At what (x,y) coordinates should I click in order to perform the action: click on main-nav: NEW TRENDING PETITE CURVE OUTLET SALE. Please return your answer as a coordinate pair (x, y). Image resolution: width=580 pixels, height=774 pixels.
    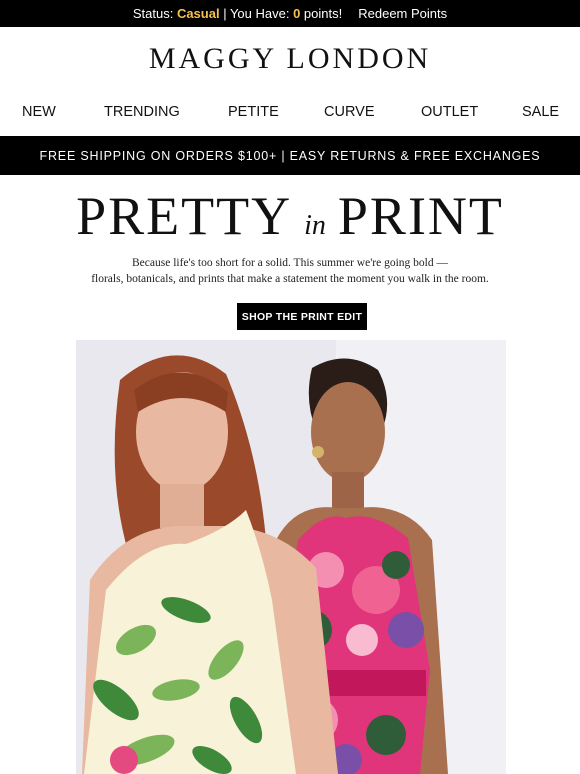
    Looking at the image, I should click on (290, 115).